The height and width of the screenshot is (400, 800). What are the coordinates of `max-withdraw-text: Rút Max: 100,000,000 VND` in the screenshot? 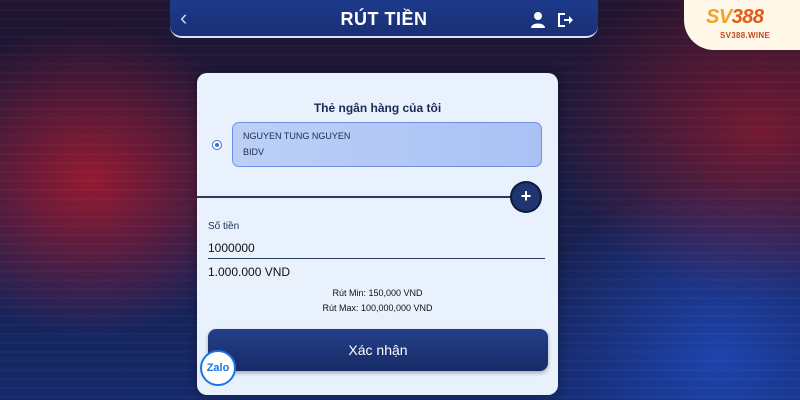 It's located at (377, 308).